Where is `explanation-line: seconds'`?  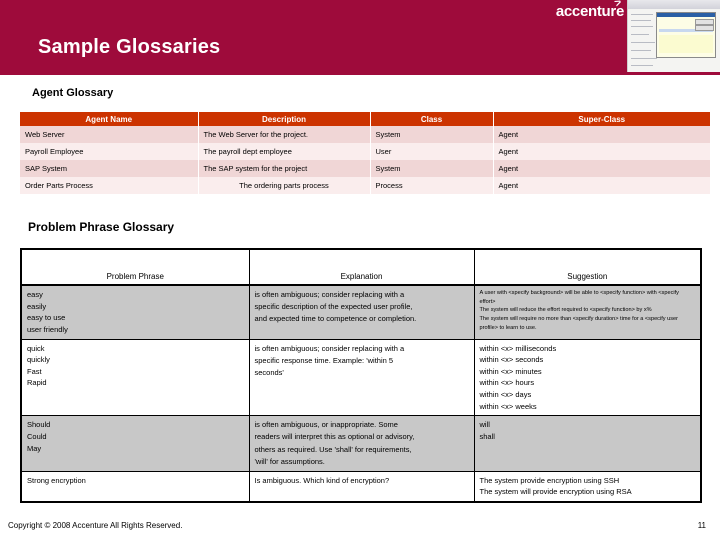
explanation-line: seconds' is located at coordinates (269, 372).